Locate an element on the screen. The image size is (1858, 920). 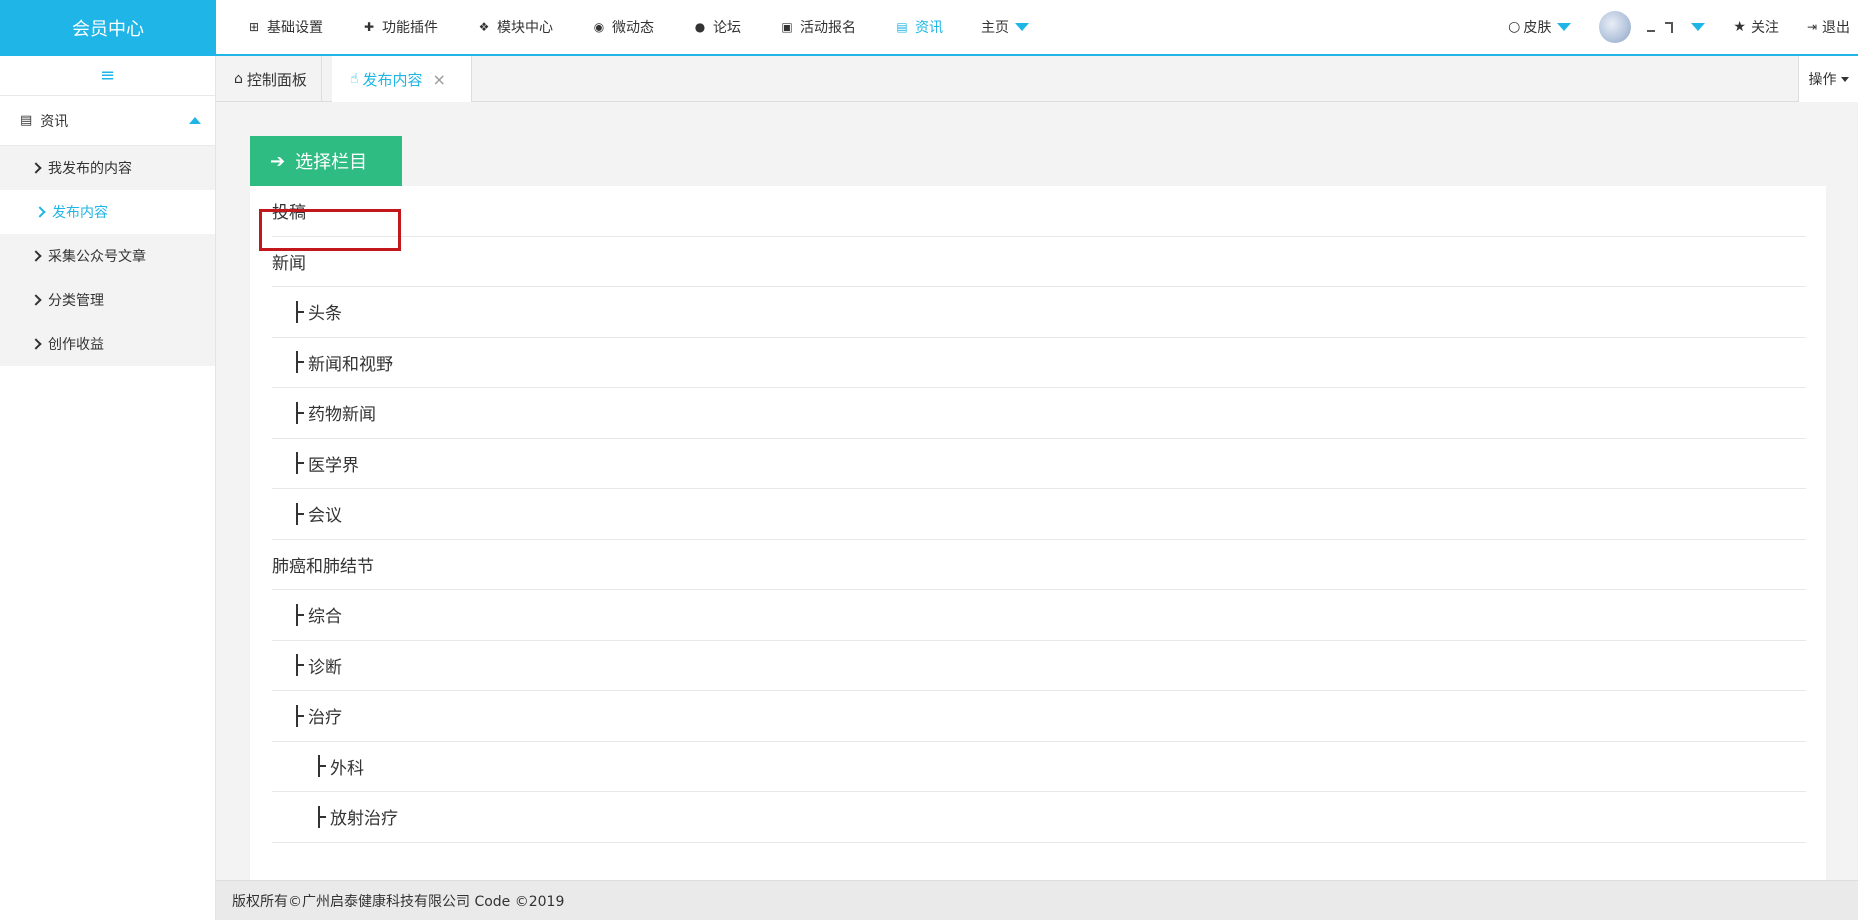
logout-label: 退出 is located at coordinates (1836, 28).